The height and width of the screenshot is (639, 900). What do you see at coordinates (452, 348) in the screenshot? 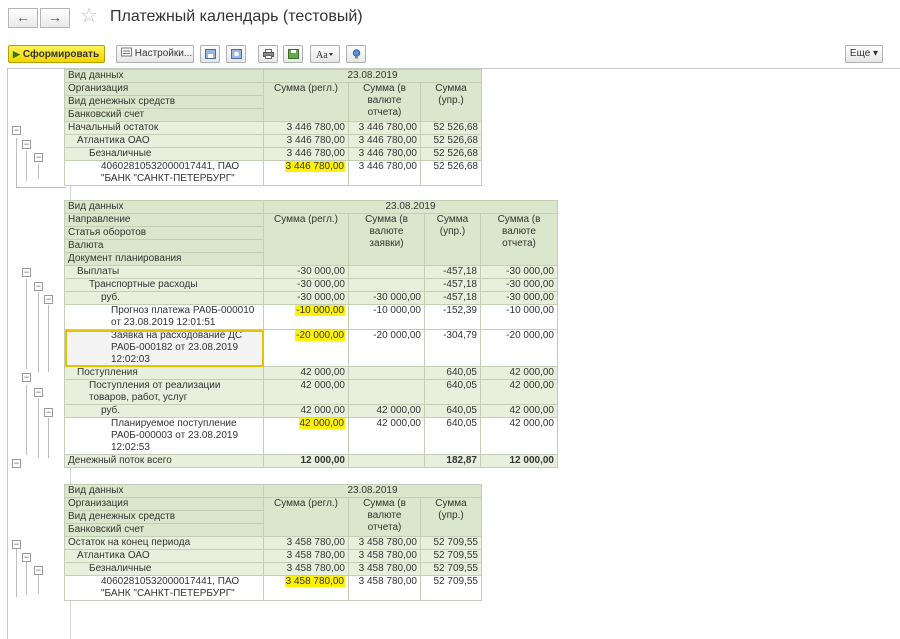
I see `cell-value: -304,79` at bounding box center [452, 348].